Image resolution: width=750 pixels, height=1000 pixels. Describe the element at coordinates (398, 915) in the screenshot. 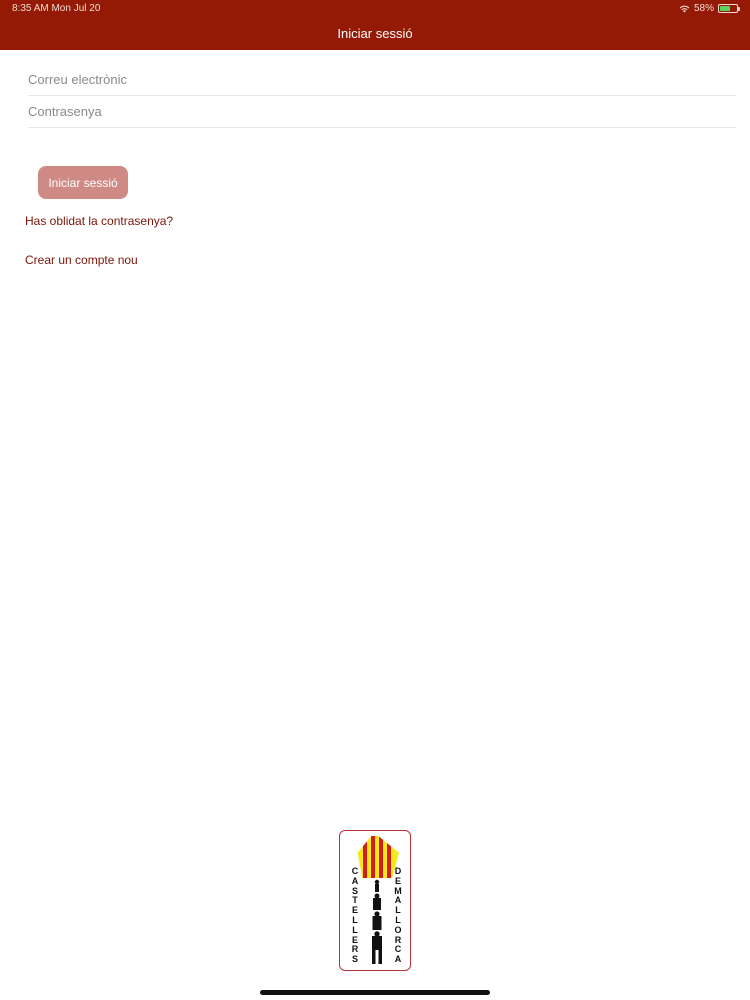

I see `logo-text-right: DEMALLORCA` at that location.